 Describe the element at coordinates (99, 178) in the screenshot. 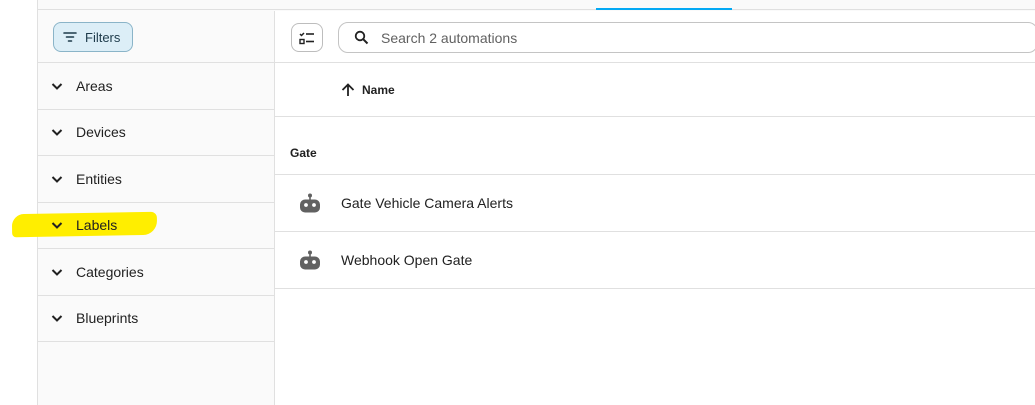

I see `filter-section-label: Entities` at that location.